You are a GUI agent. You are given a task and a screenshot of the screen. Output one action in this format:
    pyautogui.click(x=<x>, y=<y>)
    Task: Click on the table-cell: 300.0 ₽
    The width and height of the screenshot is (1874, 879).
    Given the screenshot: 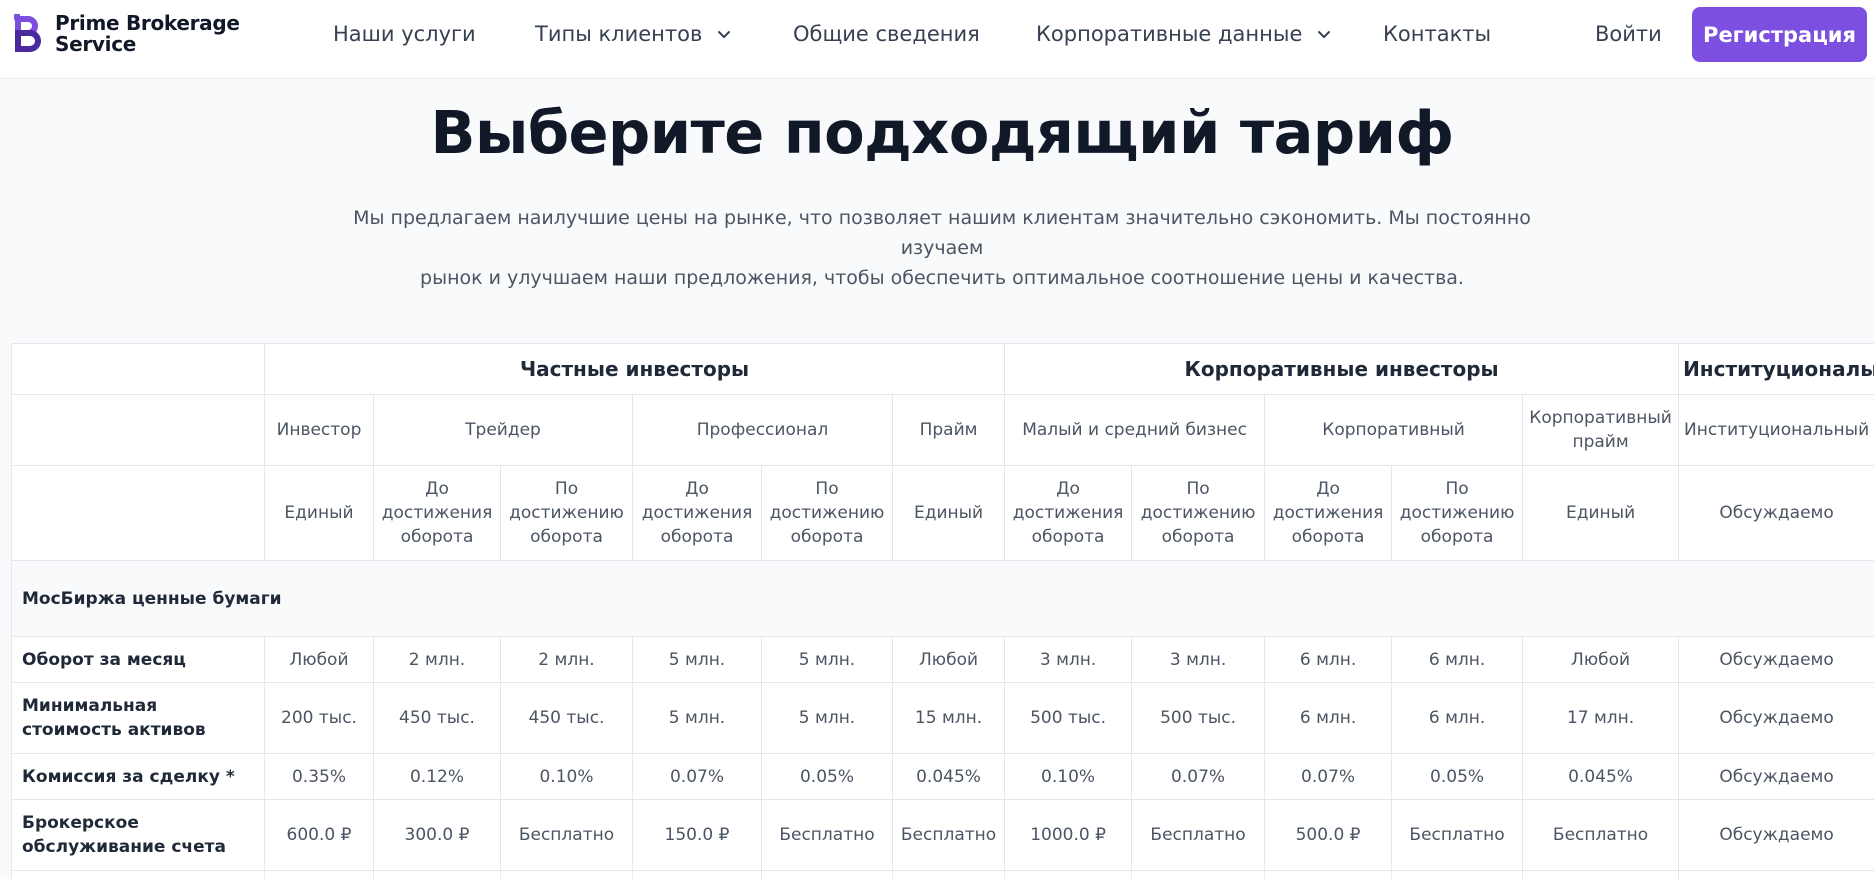 What is the action you would take?
    pyautogui.click(x=437, y=835)
    